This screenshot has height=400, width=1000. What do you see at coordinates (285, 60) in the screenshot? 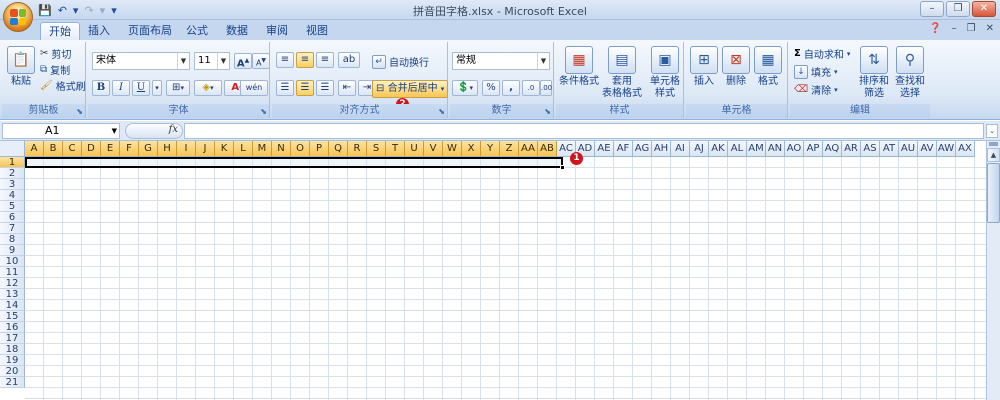
I see `align-top-button: ≡` at bounding box center [285, 60].